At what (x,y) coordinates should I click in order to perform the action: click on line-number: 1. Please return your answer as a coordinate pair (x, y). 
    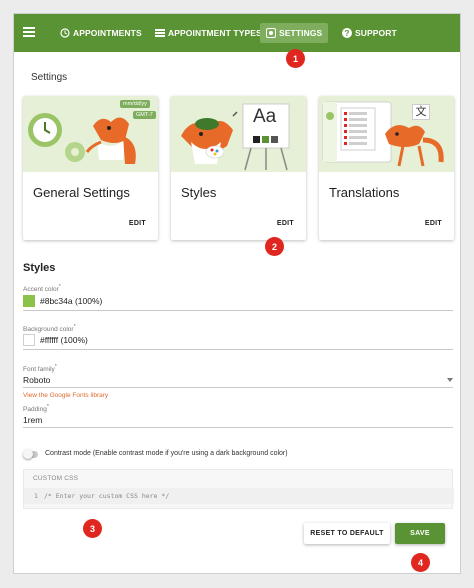
    Looking at the image, I should click on (36, 496).